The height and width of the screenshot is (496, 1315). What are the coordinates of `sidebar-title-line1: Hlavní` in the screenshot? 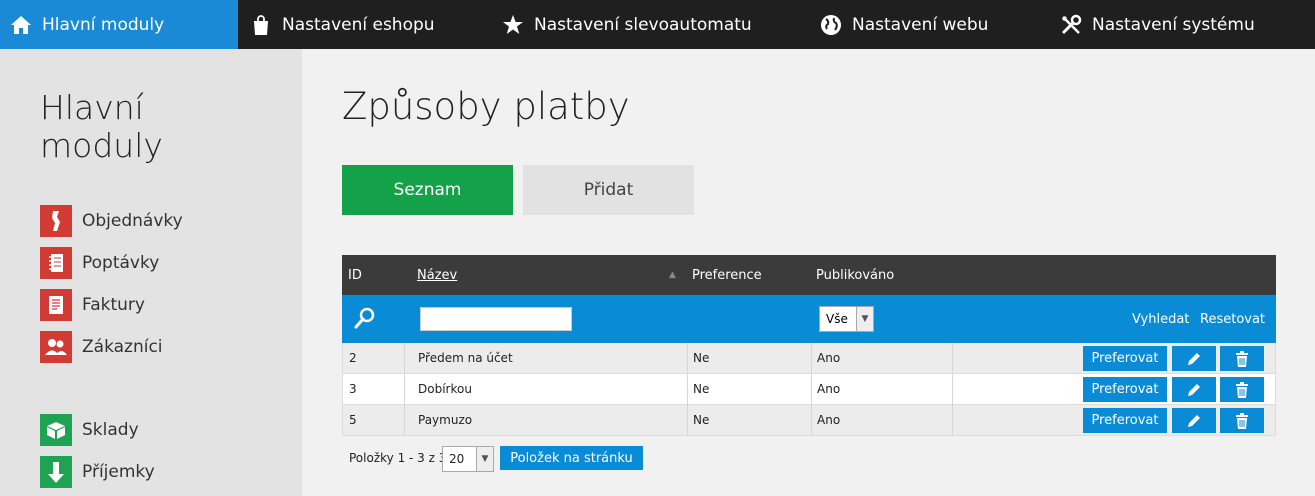 It's located at (92, 107).